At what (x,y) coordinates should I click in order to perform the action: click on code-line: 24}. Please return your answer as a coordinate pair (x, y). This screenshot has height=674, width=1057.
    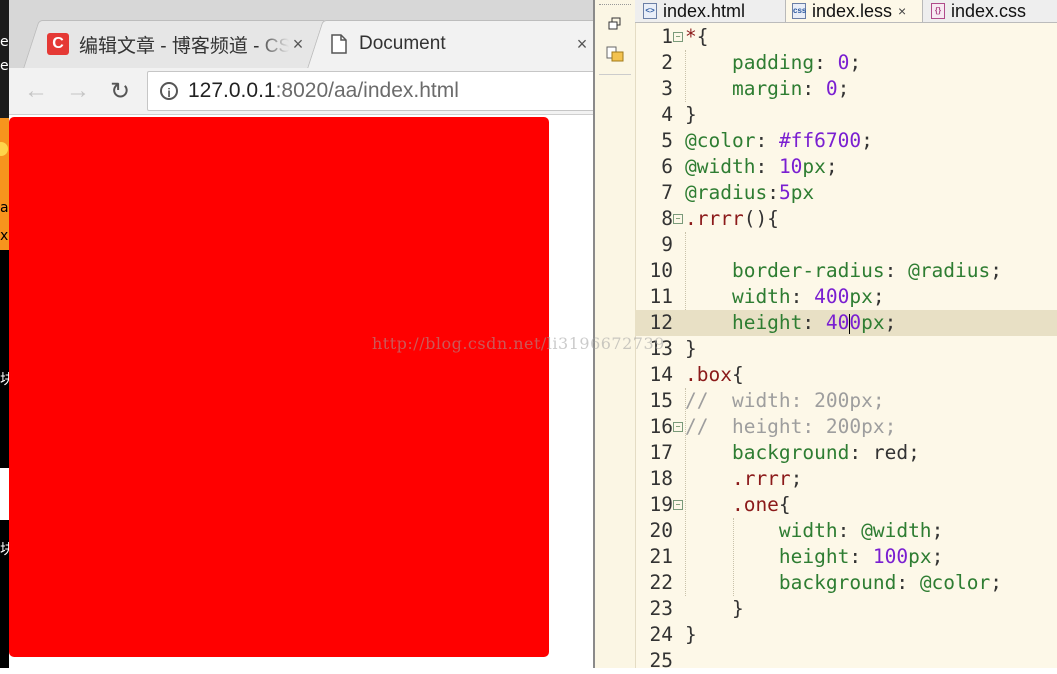
    Looking at the image, I should click on (846, 635).